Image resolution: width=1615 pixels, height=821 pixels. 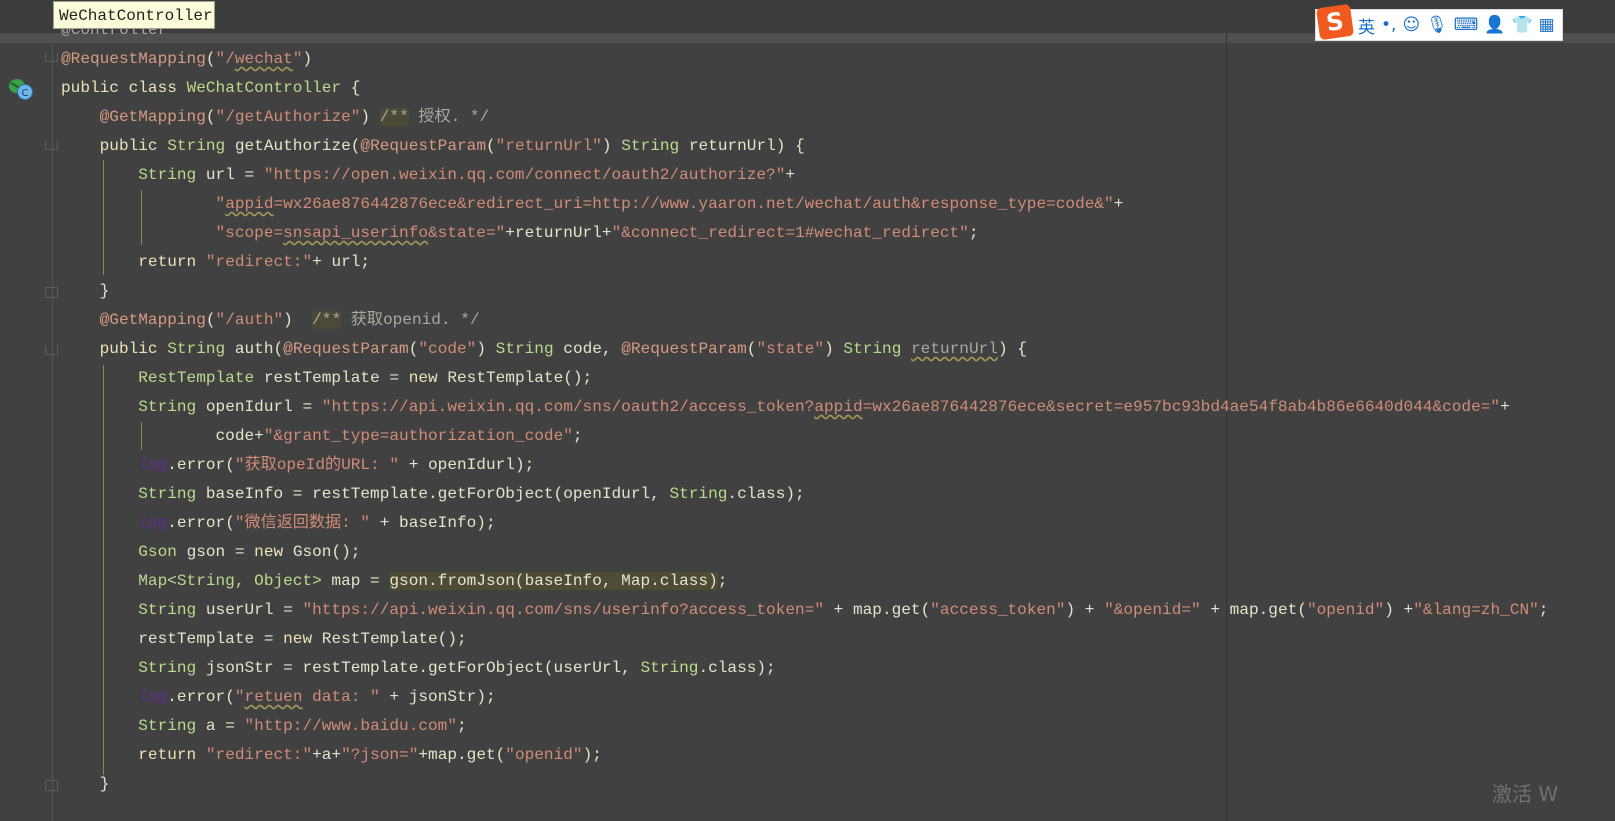 I want to click on code-token: url =, so click(x=234, y=175).